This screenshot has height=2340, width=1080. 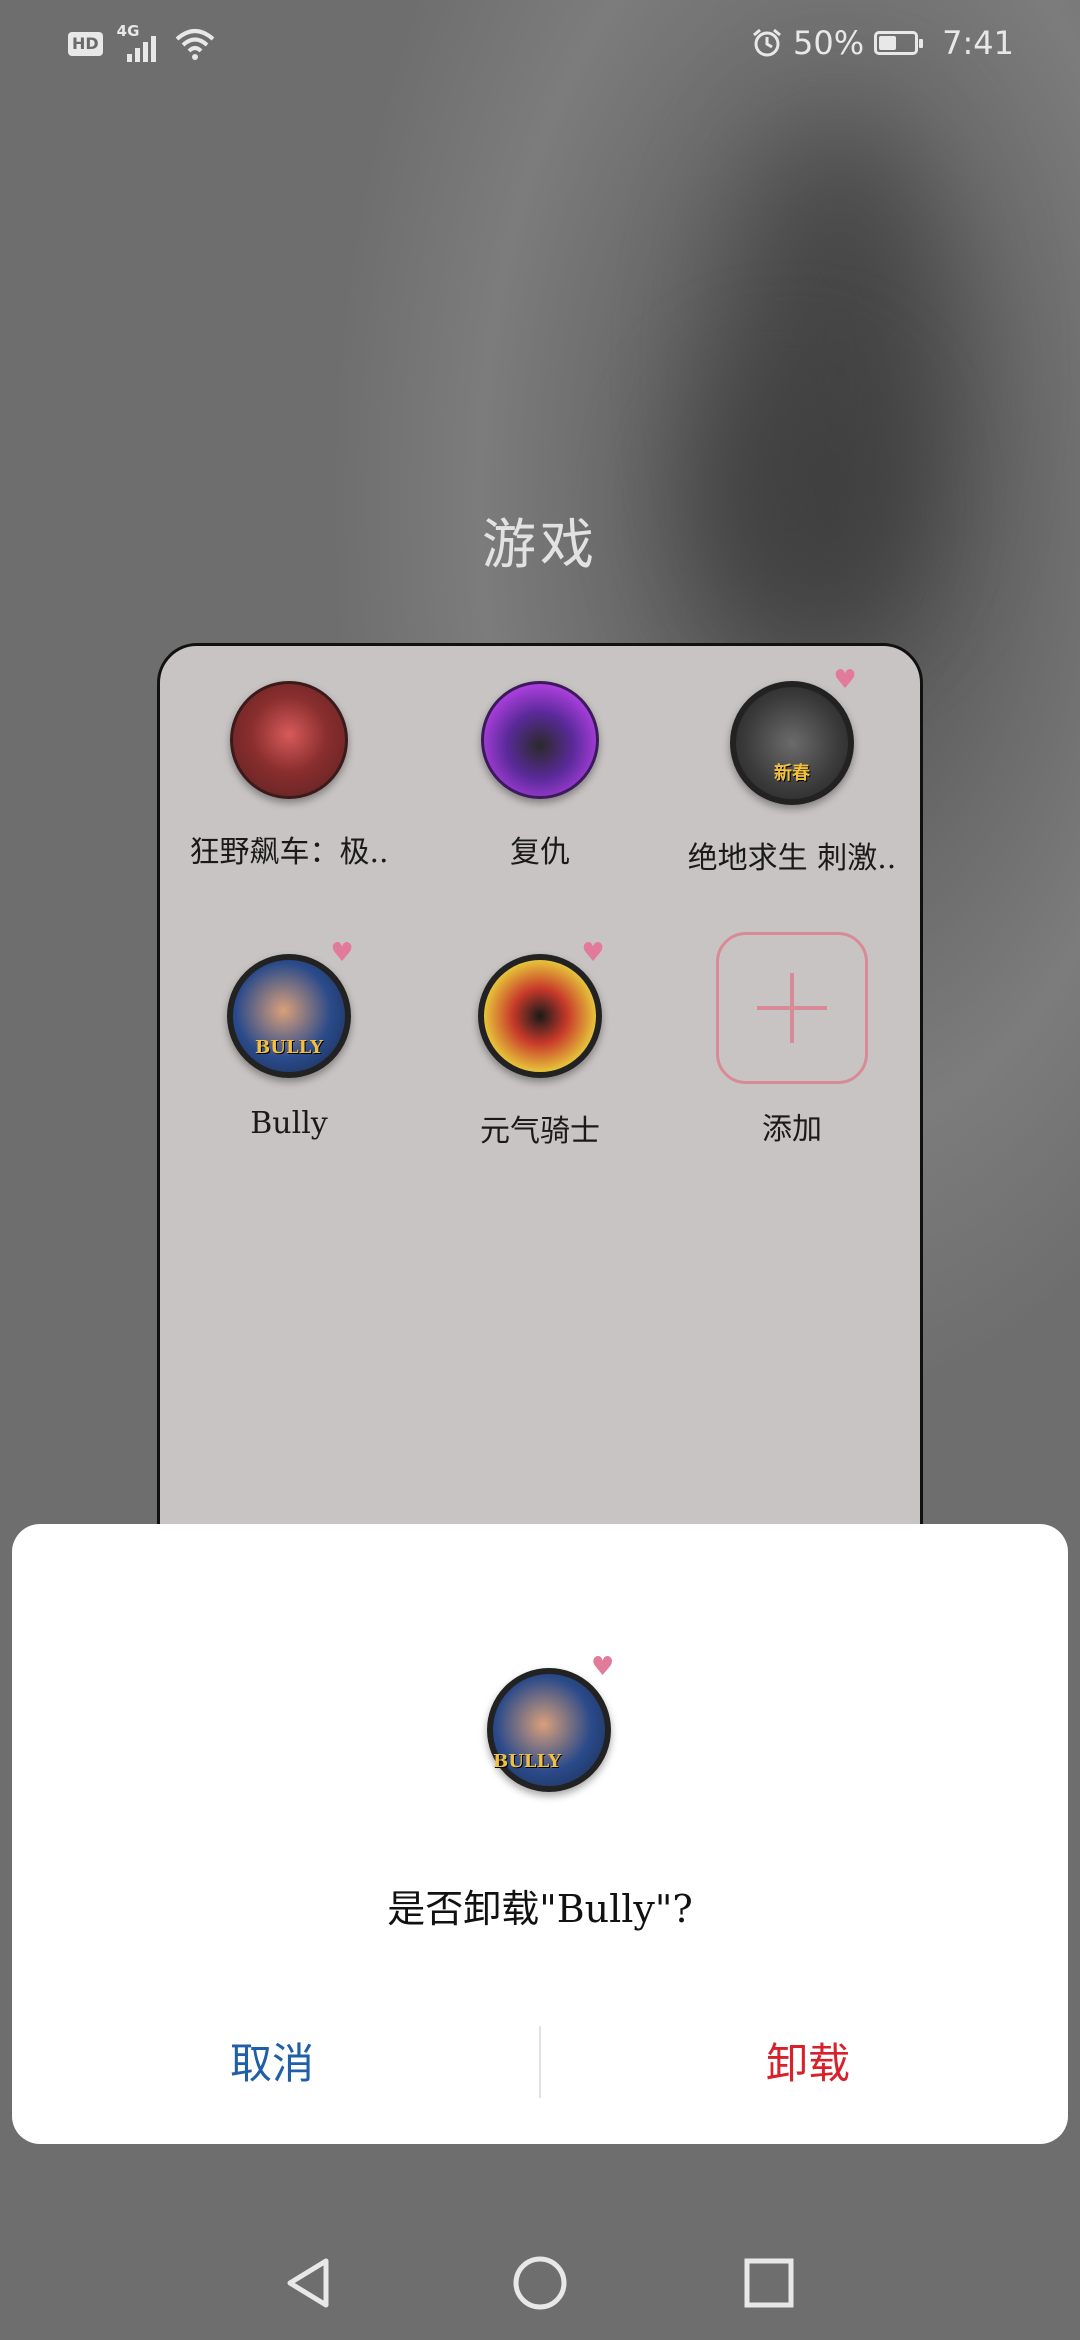 I want to click on bully-game-icon: ♥ BULLY, so click(x=290, y=1009).